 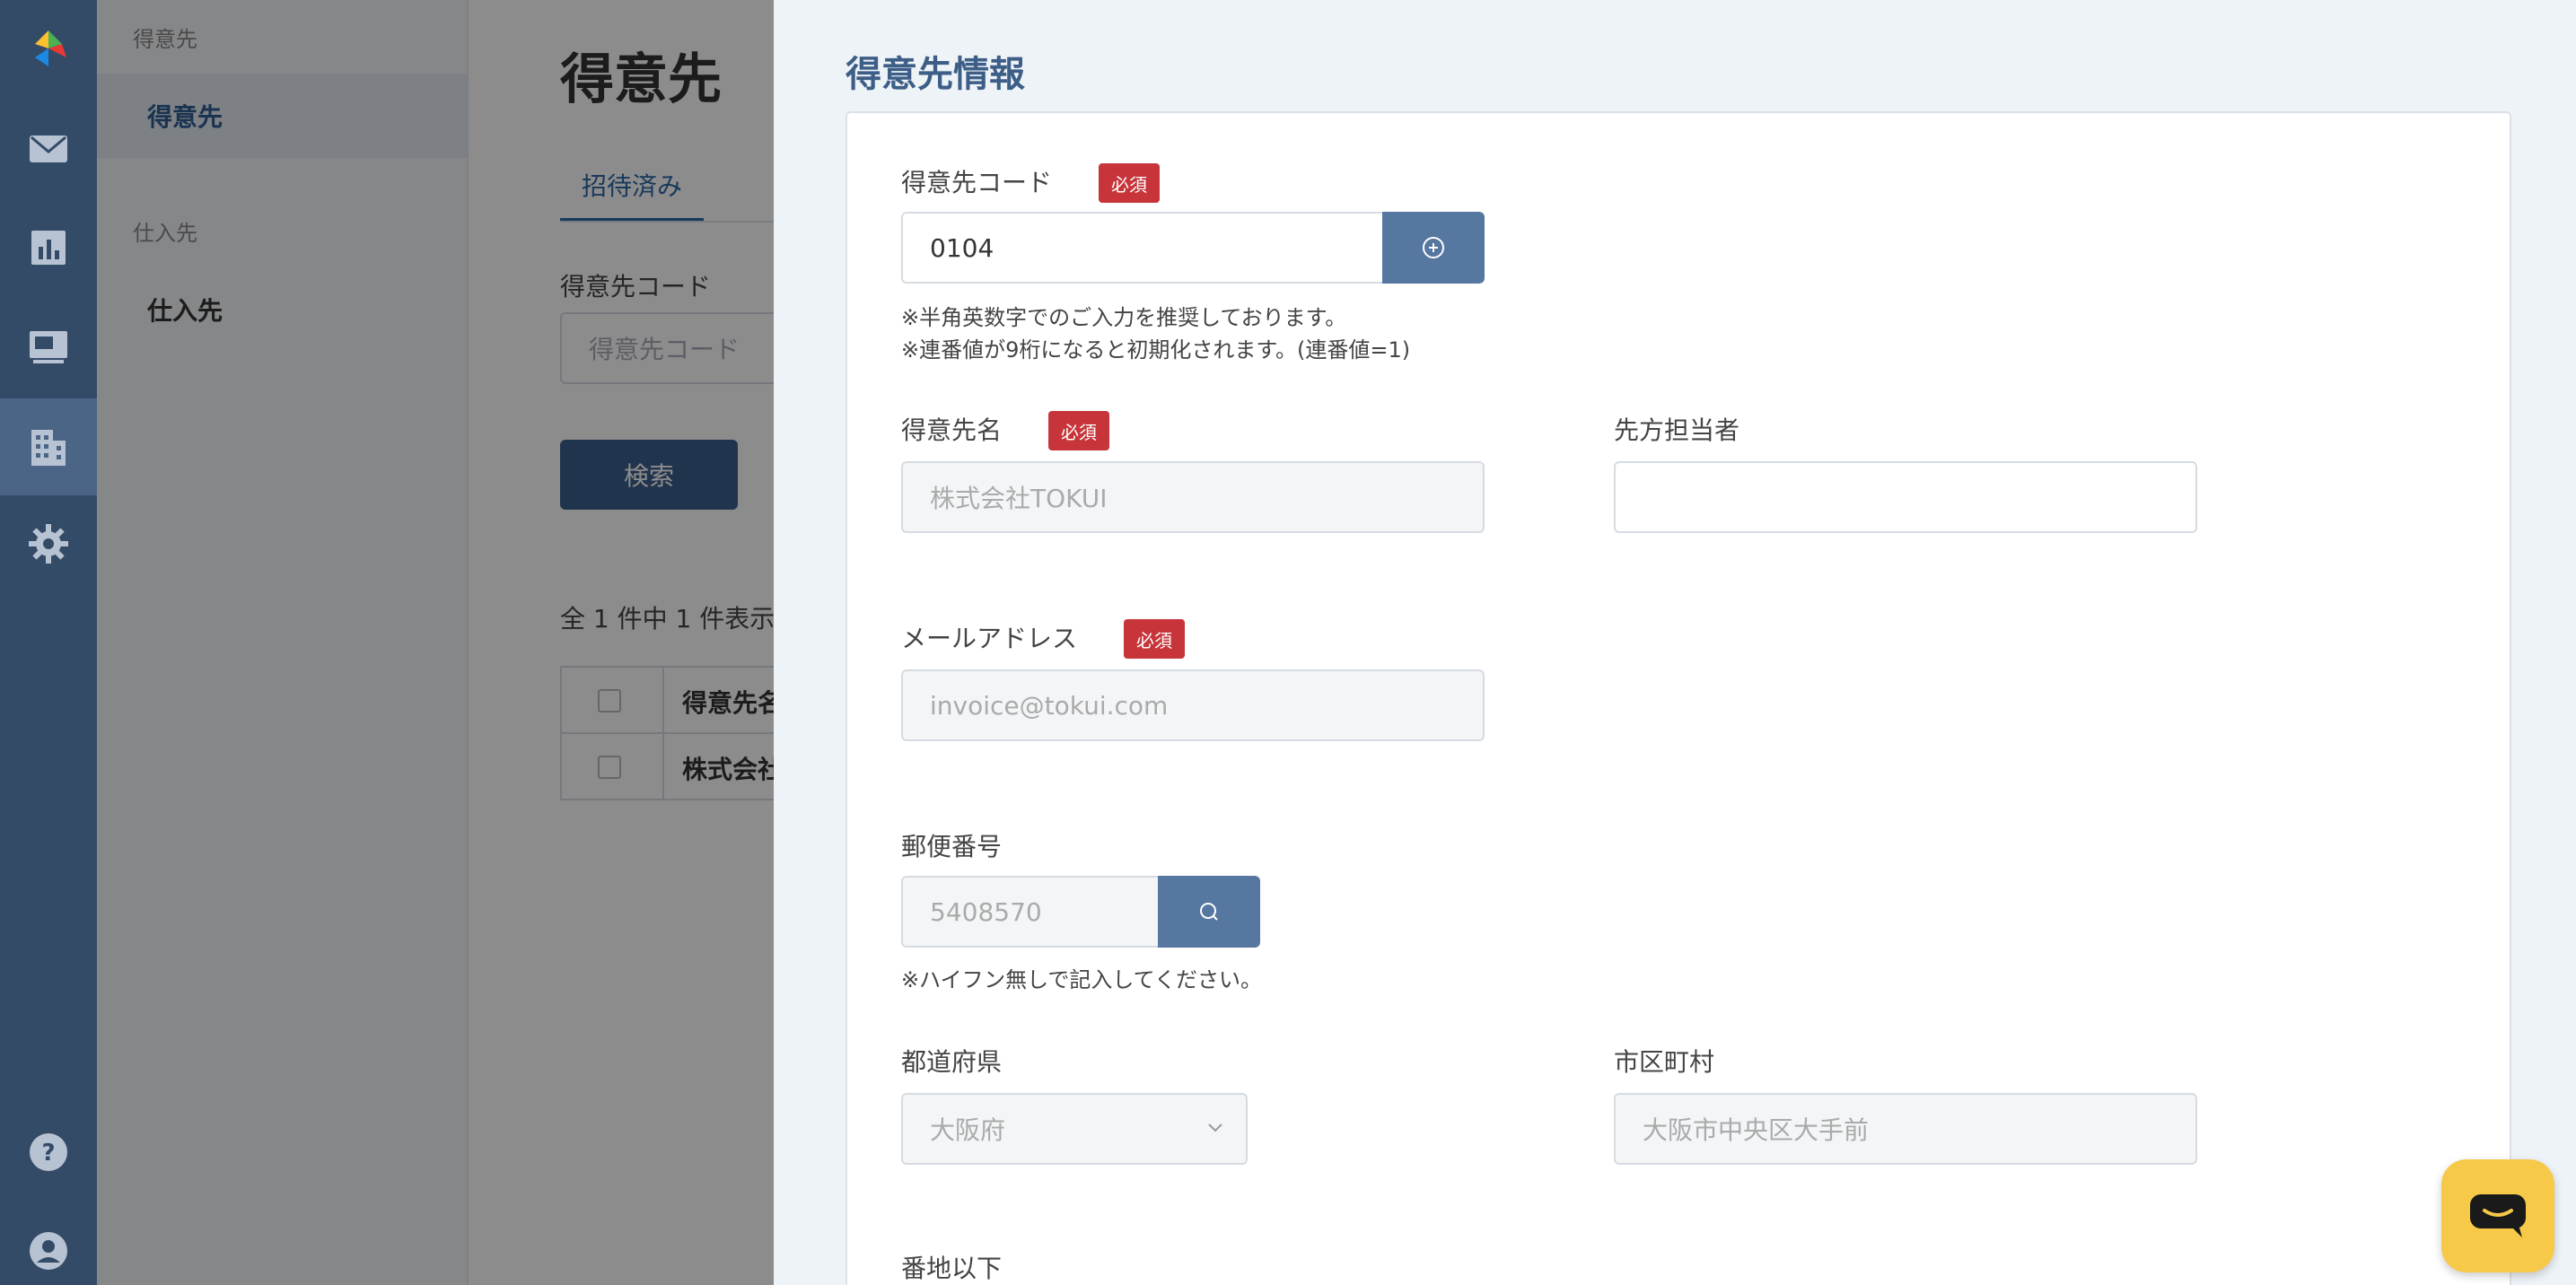 I want to click on search-icon, so click(x=1209, y=912).